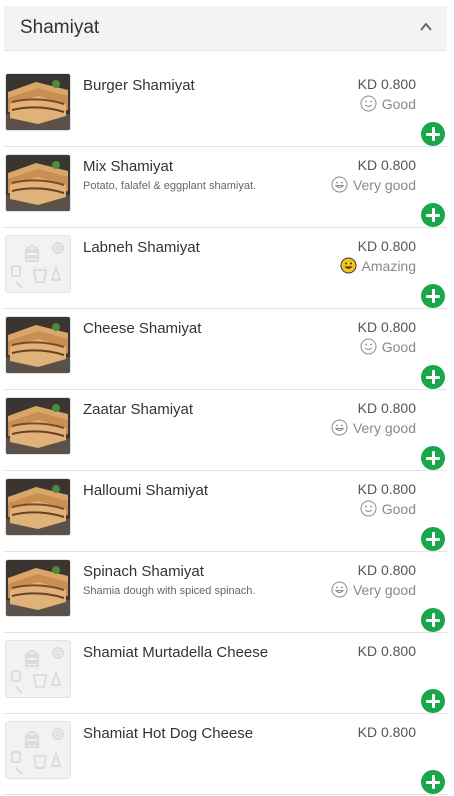  What do you see at coordinates (142, 328) in the screenshot?
I see `item-name: Cheese Shamiyat` at bounding box center [142, 328].